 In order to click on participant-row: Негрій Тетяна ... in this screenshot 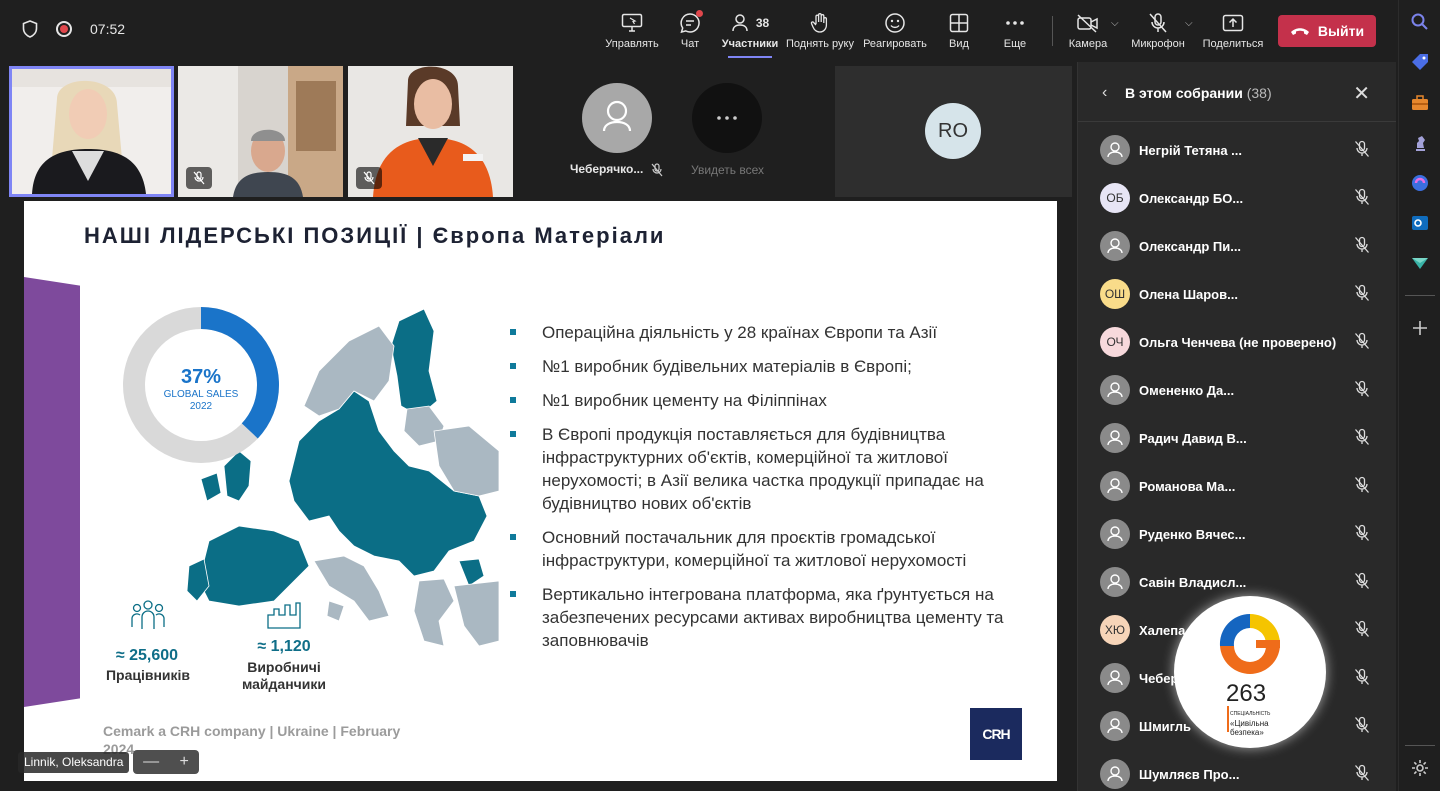, I will do `click(1235, 150)`.